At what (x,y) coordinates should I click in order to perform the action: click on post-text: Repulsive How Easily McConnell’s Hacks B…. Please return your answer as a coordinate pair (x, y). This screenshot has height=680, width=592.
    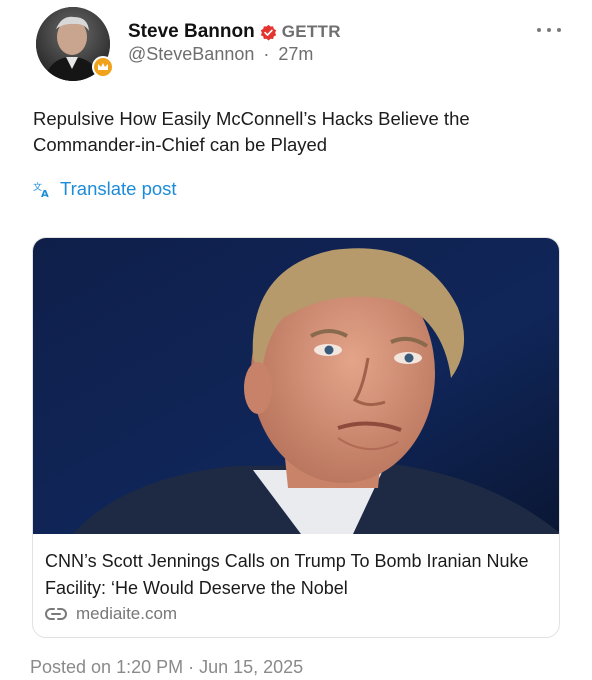
    Looking at the image, I should click on (251, 131).